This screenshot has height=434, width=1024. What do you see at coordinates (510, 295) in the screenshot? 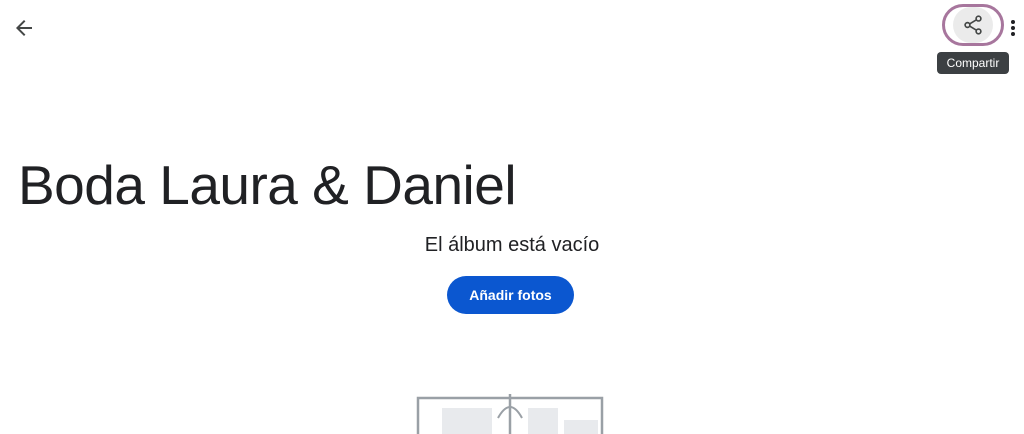
I see `add-photos-button: Añadir fotos` at bounding box center [510, 295].